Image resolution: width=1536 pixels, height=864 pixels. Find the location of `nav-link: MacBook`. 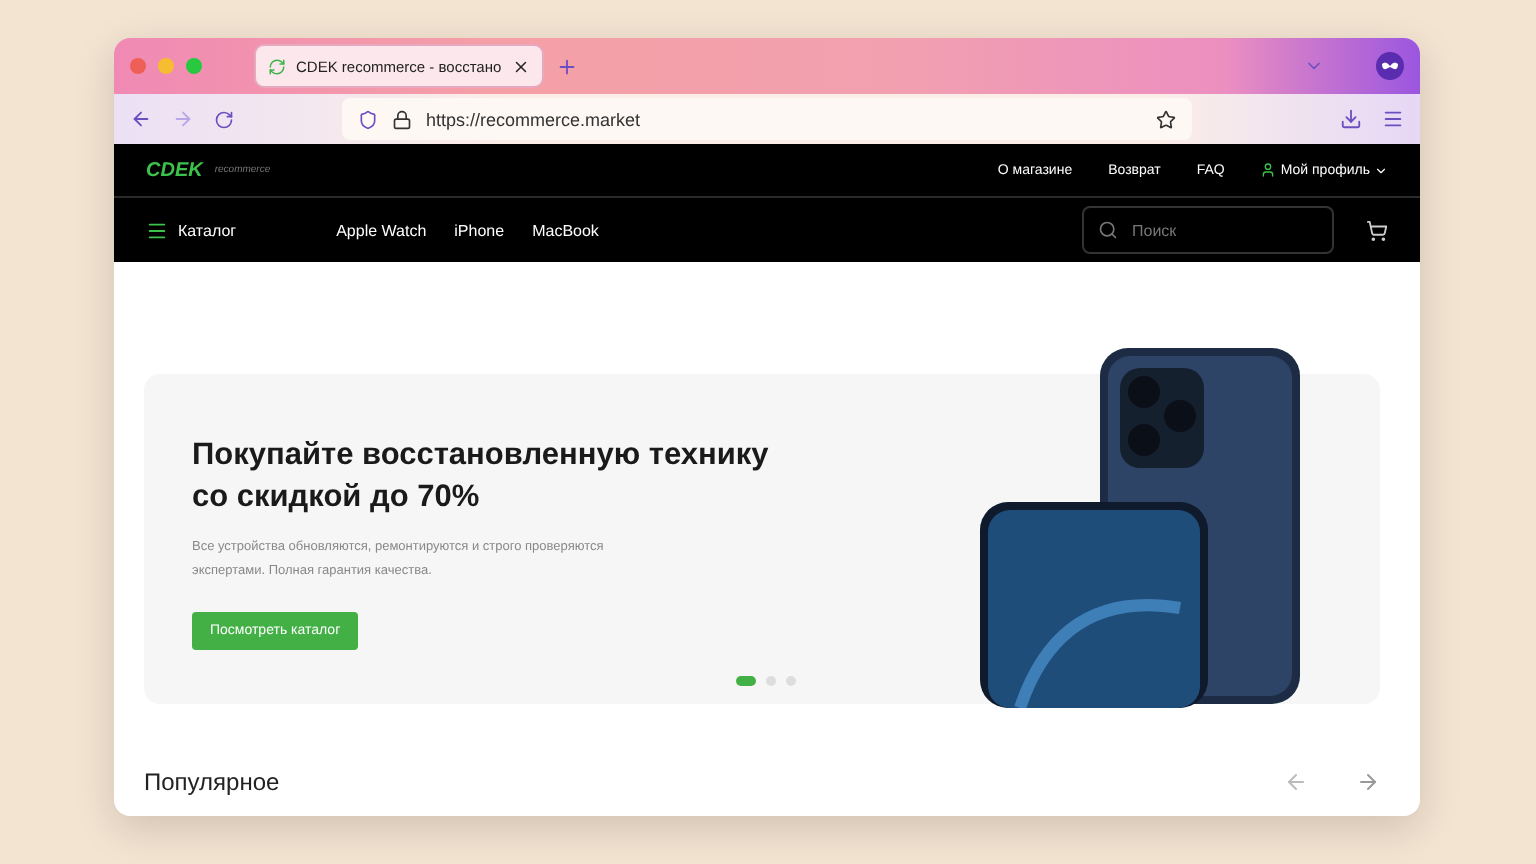

nav-link: MacBook is located at coordinates (565, 230).